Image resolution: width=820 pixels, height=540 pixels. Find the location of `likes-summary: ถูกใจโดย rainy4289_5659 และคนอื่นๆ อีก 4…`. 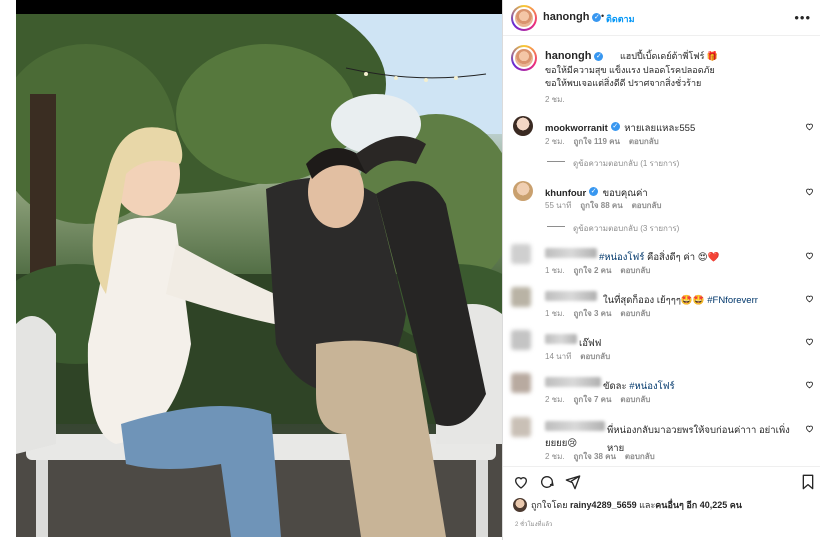

likes-summary: ถูกใจโดย rainy4289_5659 และคนอื่นๆ อีก 4… is located at coordinates (636, 505).